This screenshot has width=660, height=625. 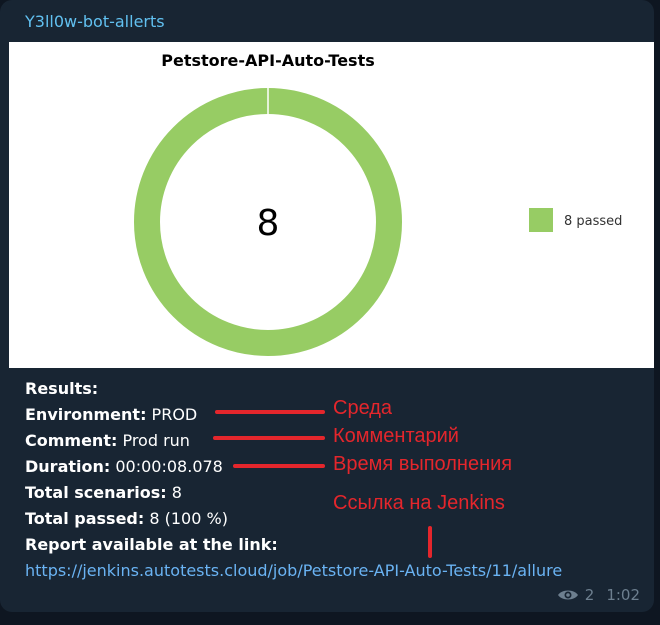 I want to click on sender-name: Y3ll0w-bot-allerts, so click(x=95, y=21).